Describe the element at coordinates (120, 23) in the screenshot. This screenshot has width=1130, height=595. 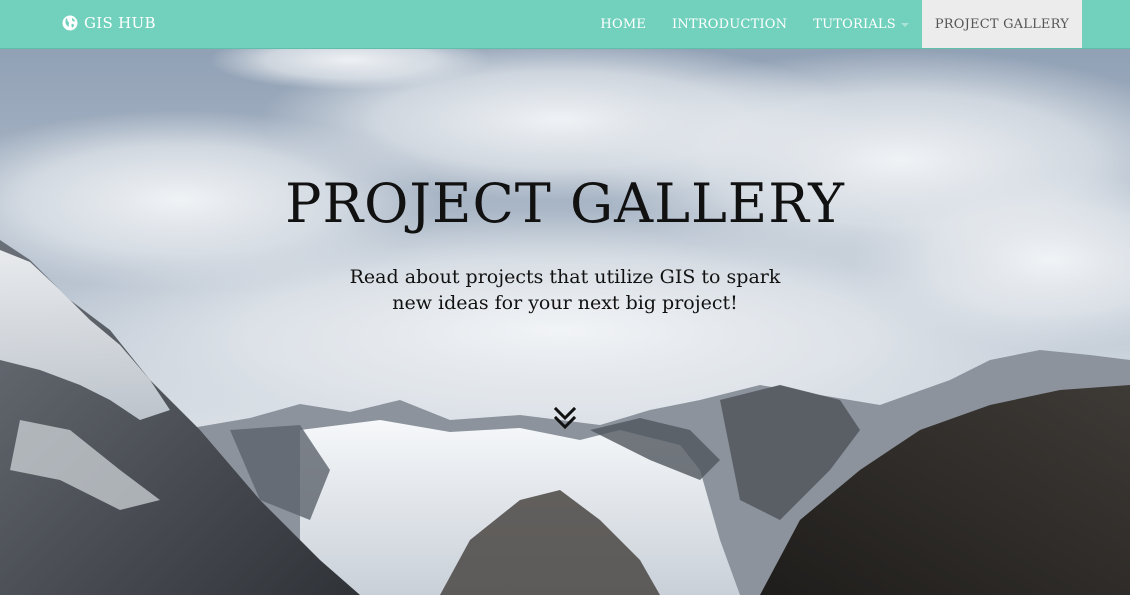
I see `brand-label: GIS HUB` at that location.